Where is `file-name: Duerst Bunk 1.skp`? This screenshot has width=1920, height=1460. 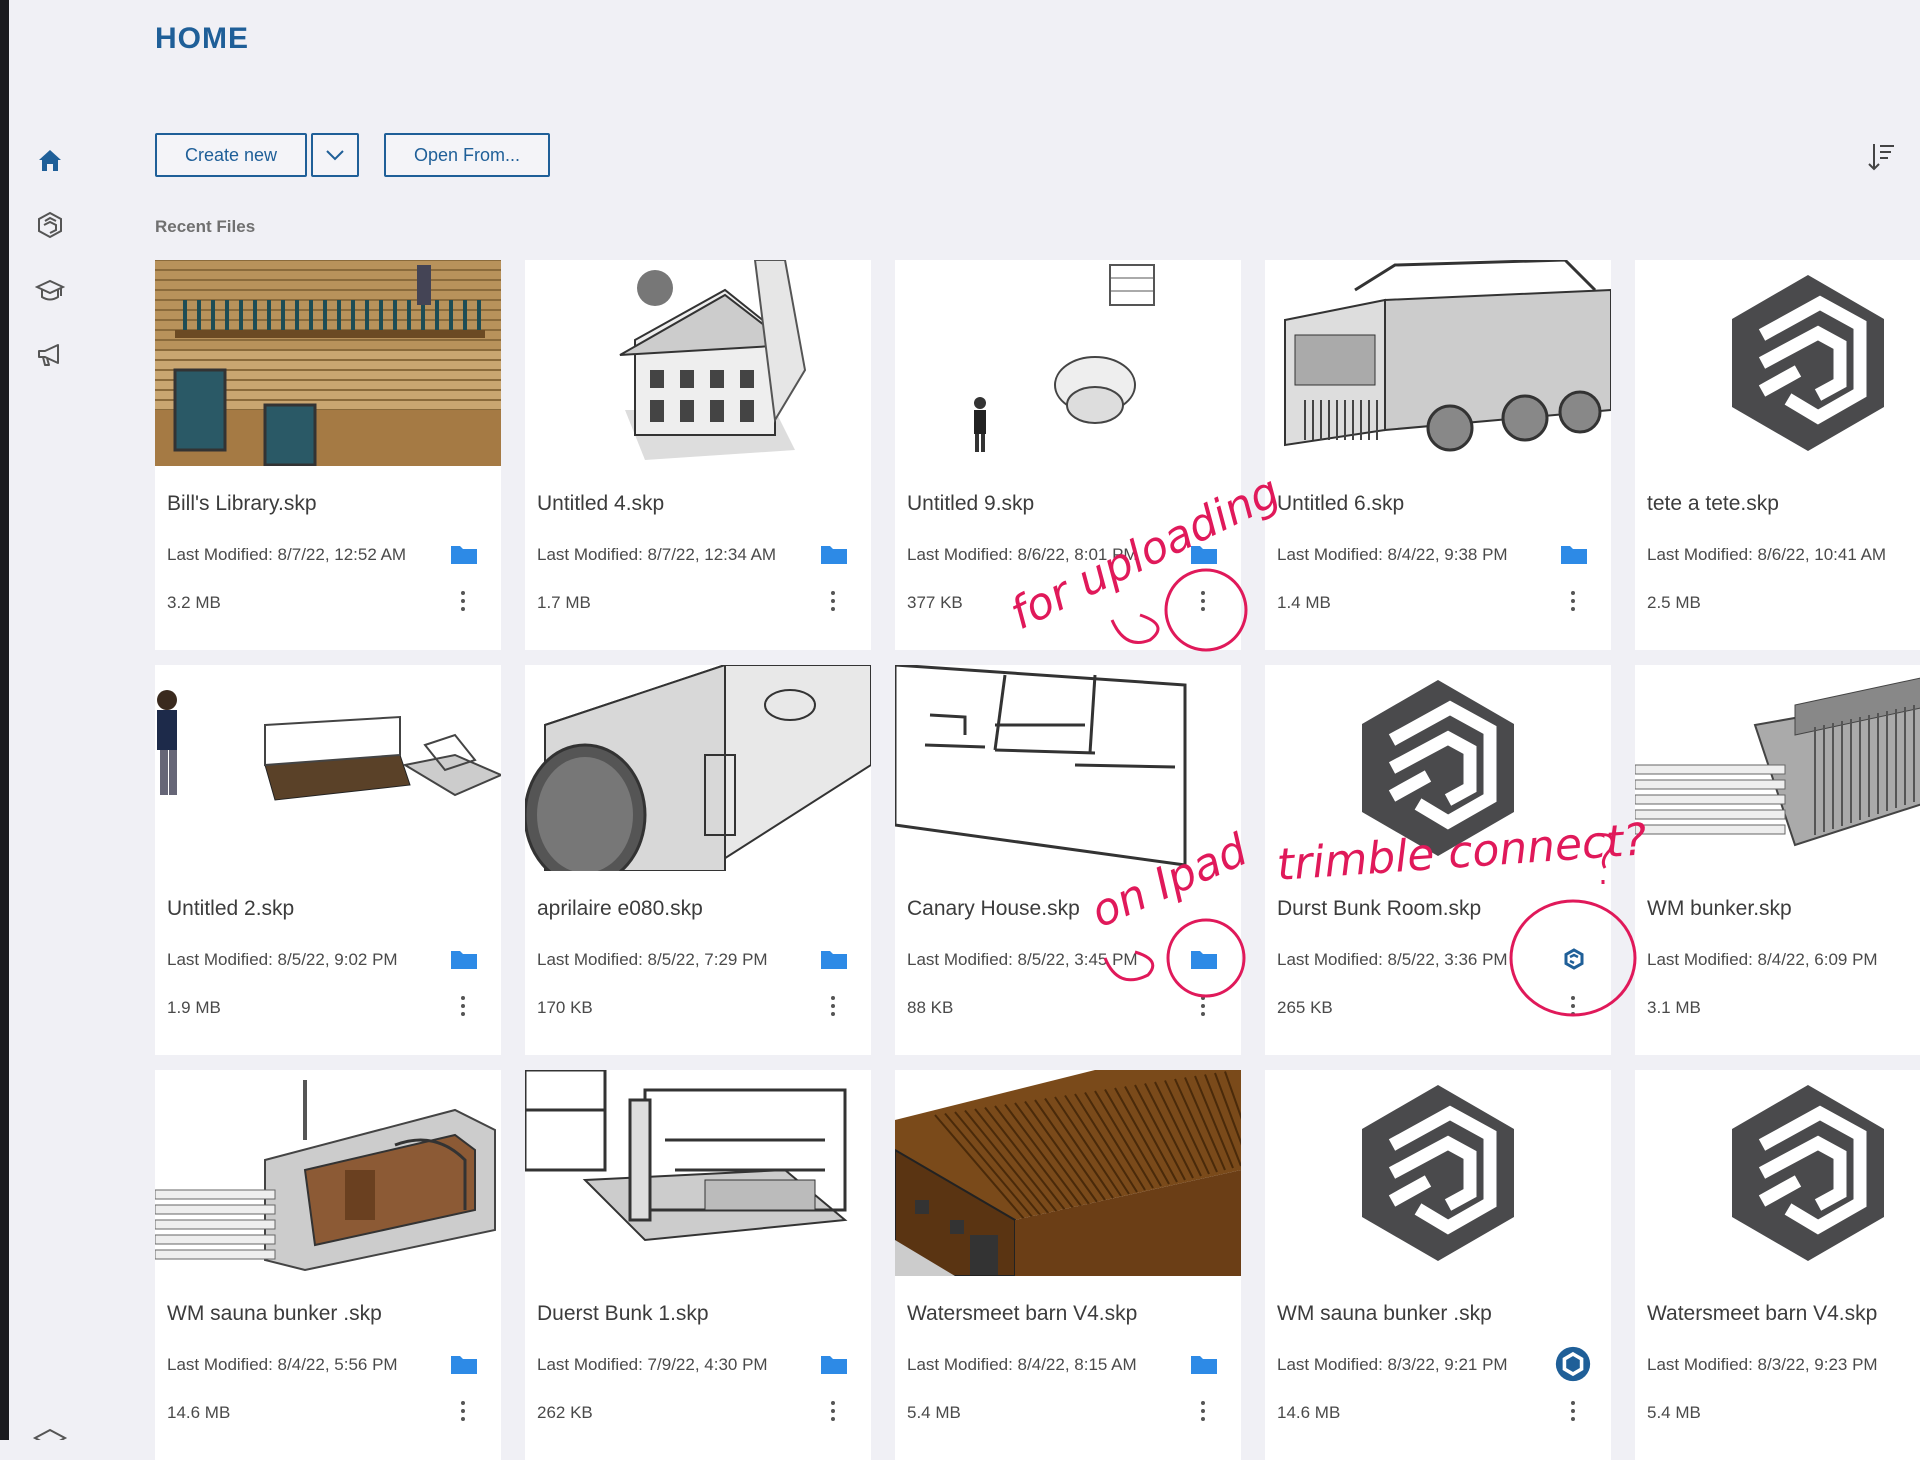 file-name: Duerst Bunk 1.skp is located at coordinates (623, 1313).